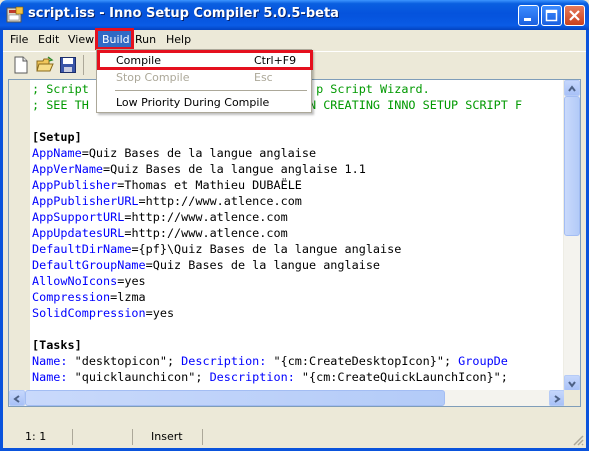  What do you see at coordinates (298, 233) in the screenshot?
I see `code-line: AppUpdatesURL=http://www.atlence.com` at bounding box center [298, 233].